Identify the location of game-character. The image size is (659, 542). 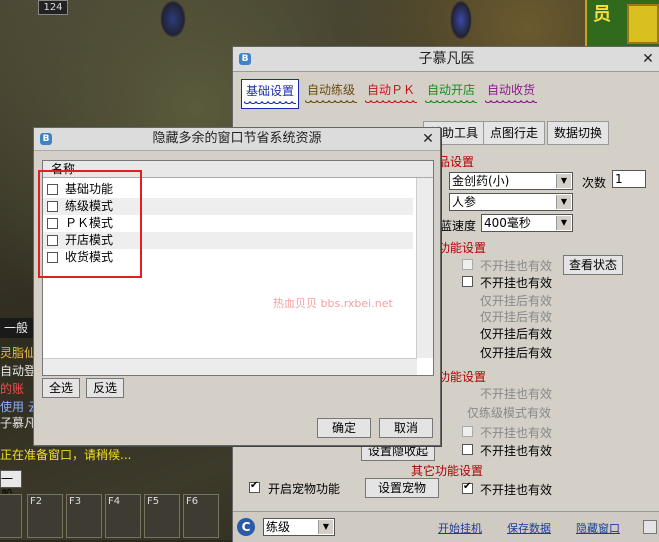
(173, 19).